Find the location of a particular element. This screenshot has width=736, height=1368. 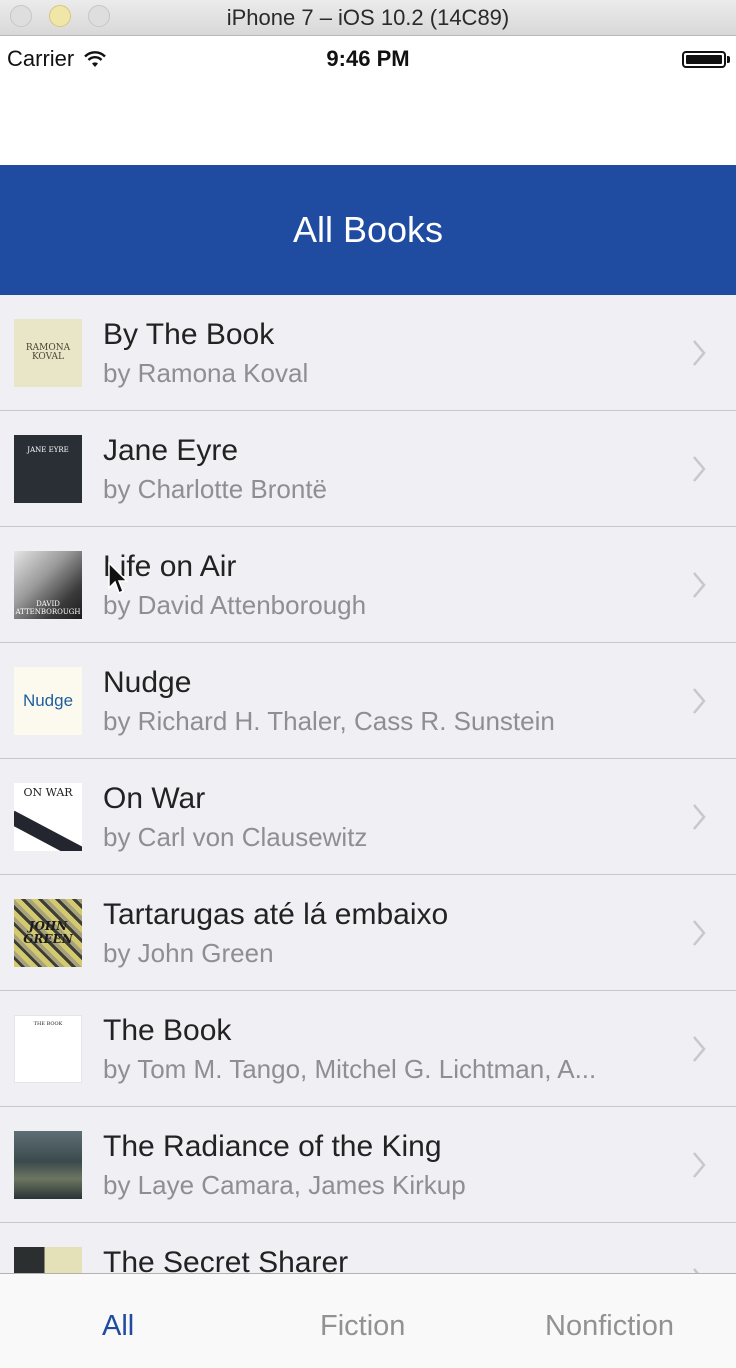

book-author: by Ramona Koval is located at coordinates (206, 373).